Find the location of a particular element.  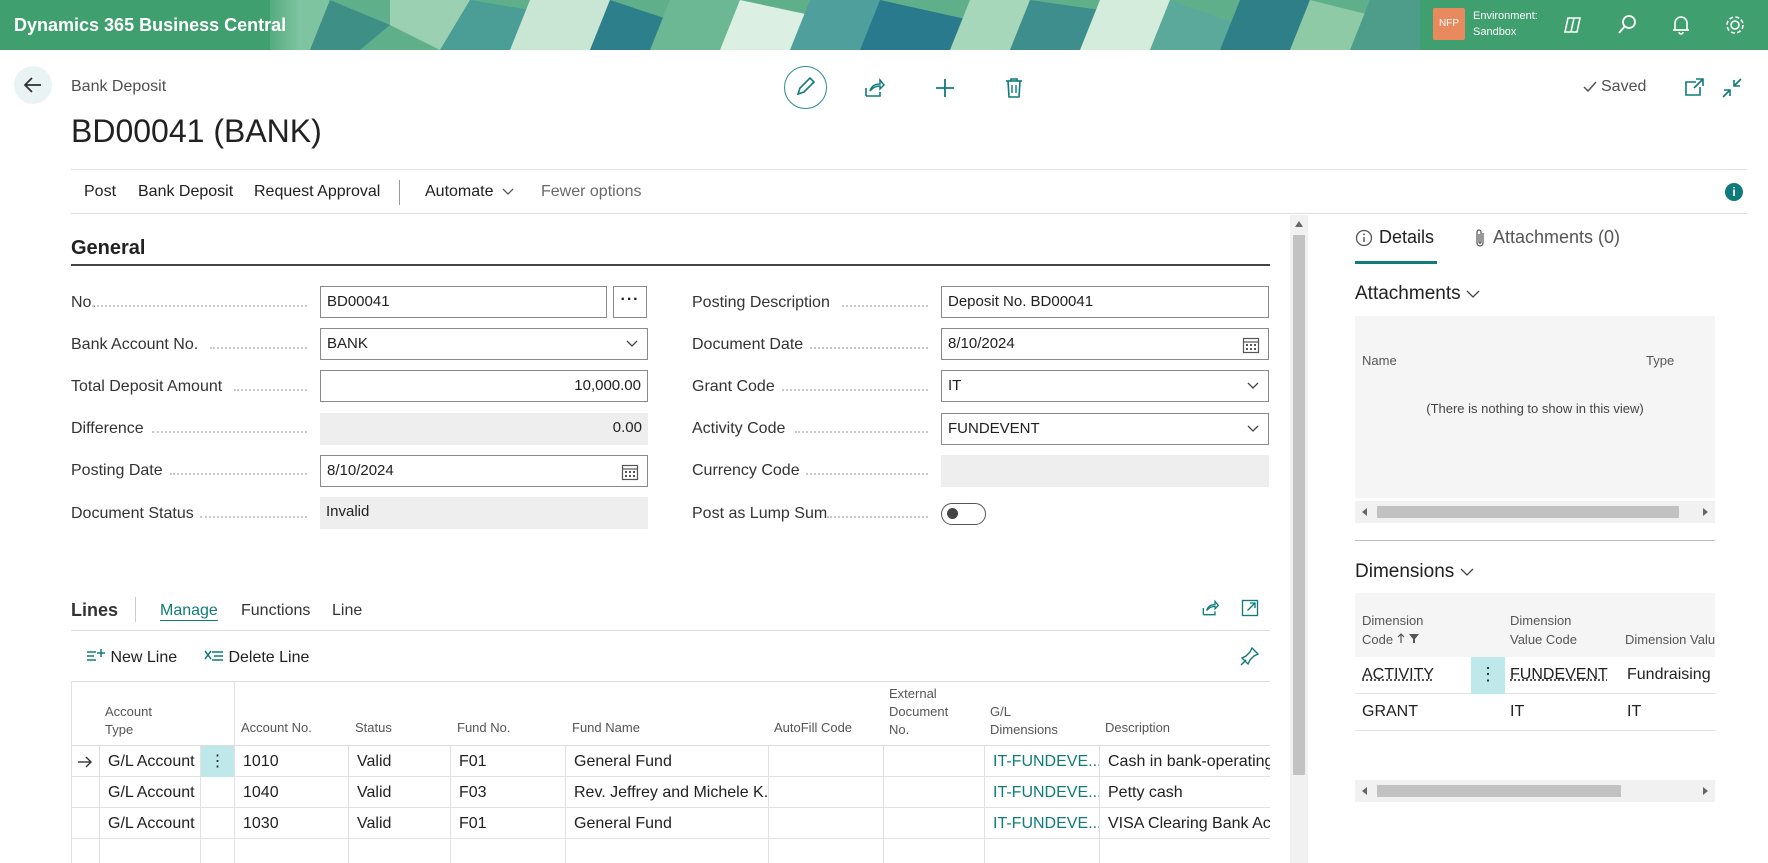

cell-account-no: 1030 is located at coordinates (291, 823).